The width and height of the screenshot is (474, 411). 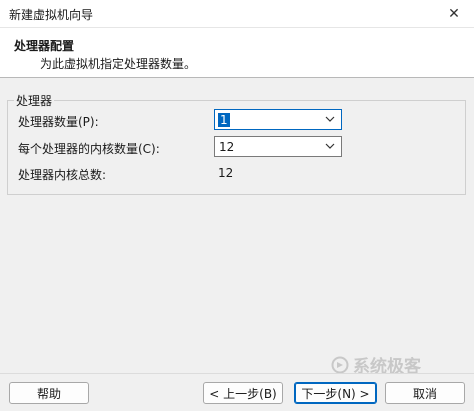 What do you see at coordinates (227, 147) in the screenshot?
I see `cores-per-processor-value: 12` at bounding box center [227, 147].